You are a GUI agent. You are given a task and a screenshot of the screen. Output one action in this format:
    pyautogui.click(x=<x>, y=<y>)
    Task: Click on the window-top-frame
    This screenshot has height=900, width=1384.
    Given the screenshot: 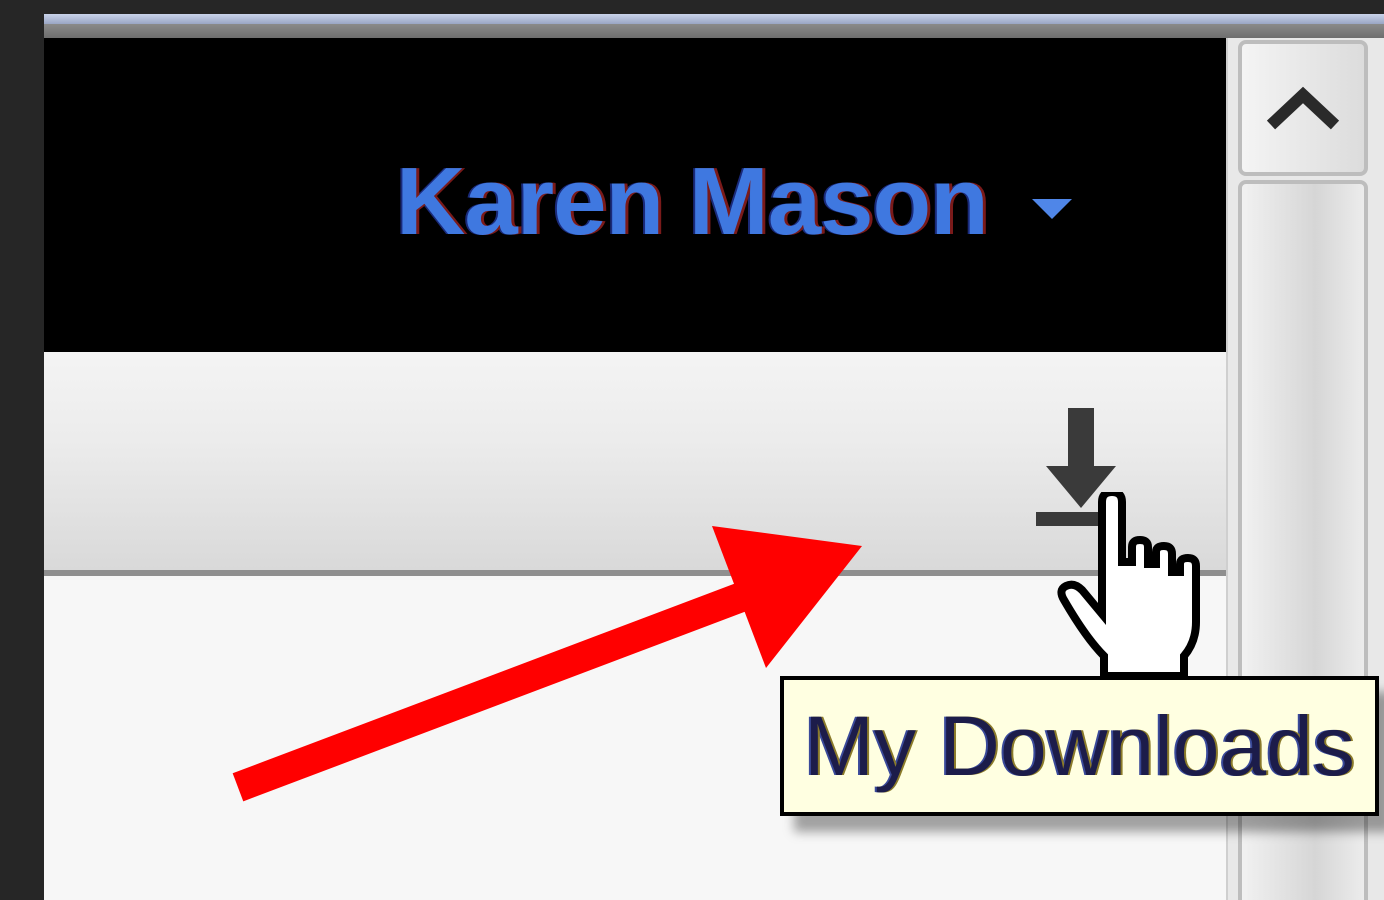 What is the action you would take?
    pyautogui.click(x=692, y=7)
    